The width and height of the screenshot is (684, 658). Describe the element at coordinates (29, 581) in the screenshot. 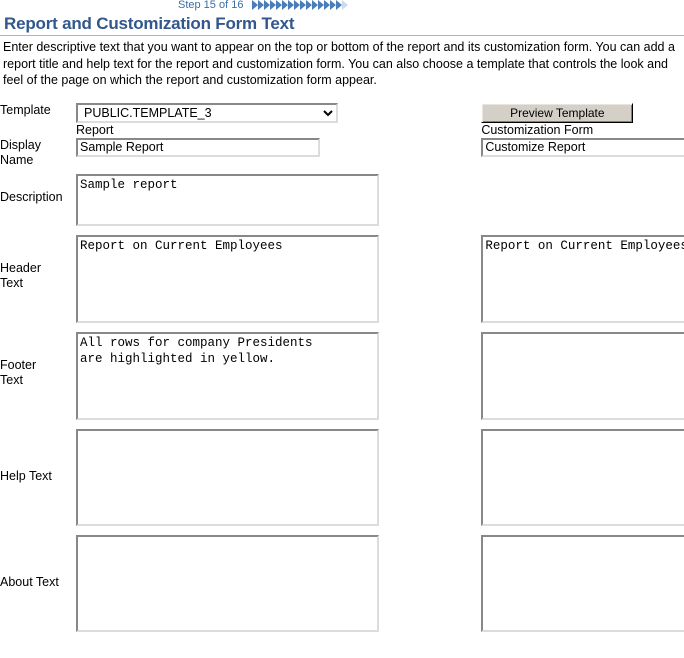

I see `about-text-label: About Text` at that location.